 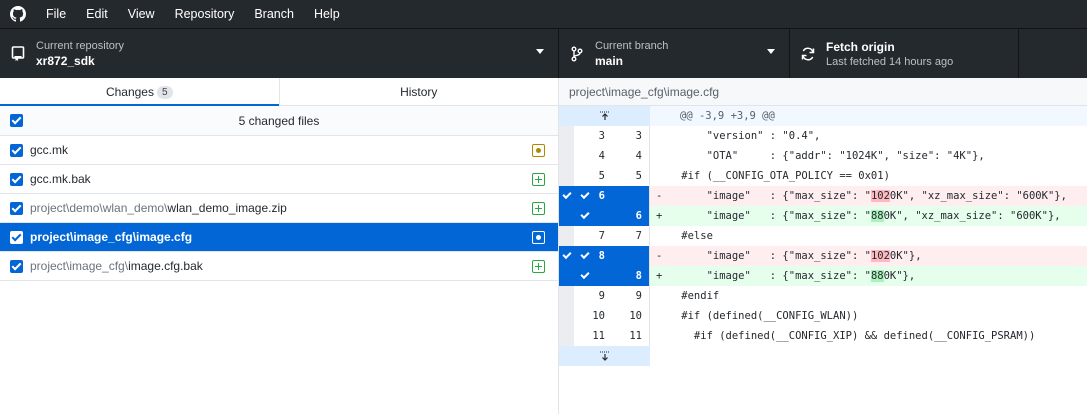 What do you see at coordinates (80, 45) in the screenshot?
I see `repo-label: Current repository` at bounding box center [80, 45].